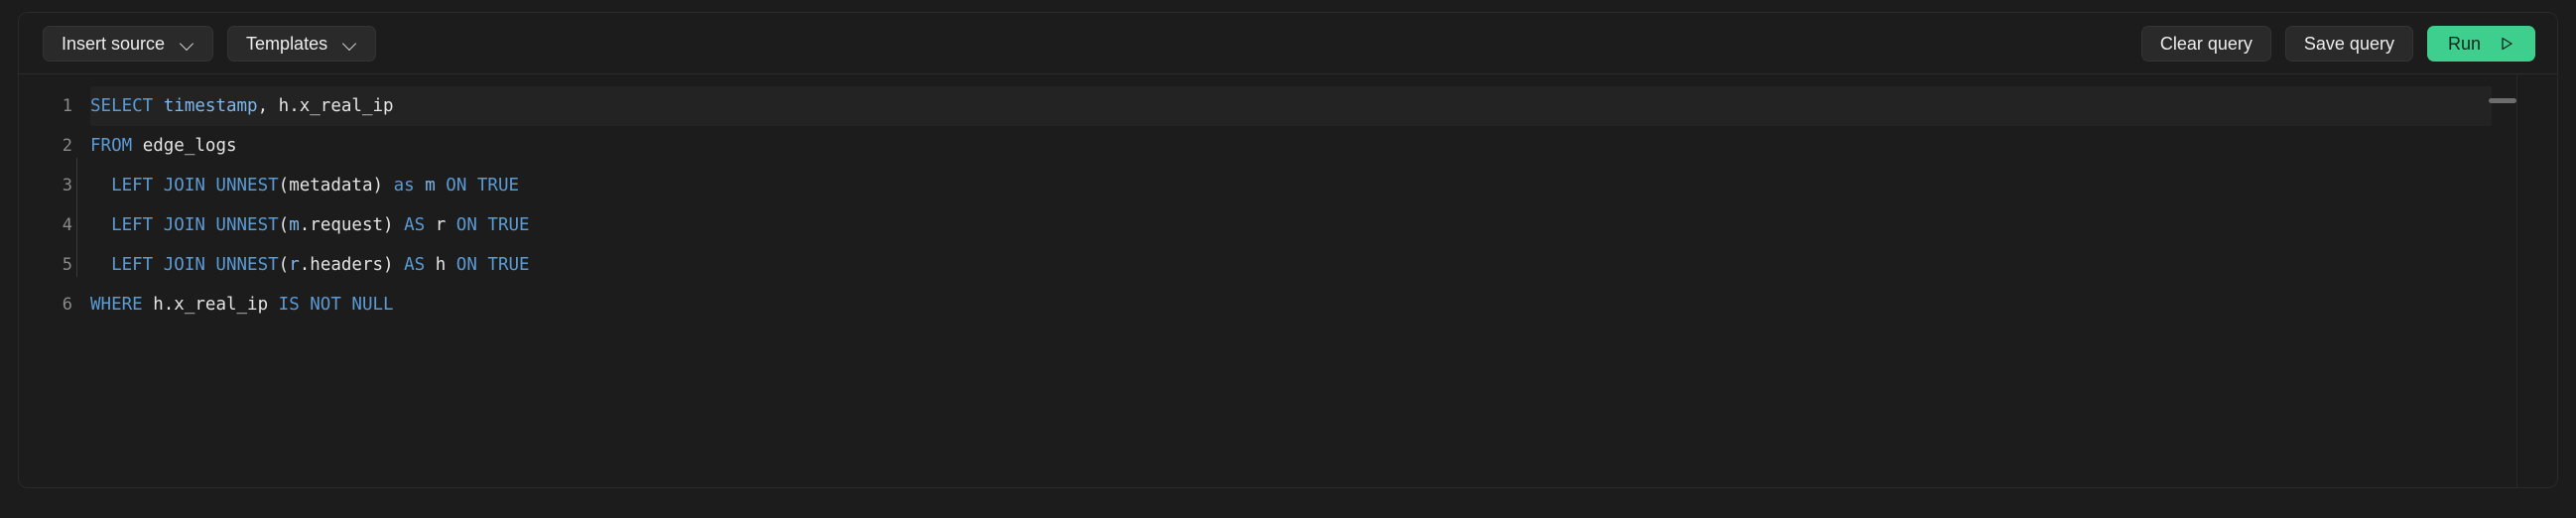 The image size is (2576, 518). I want to click on code-line-text: FROM edge_logs, so click(164, 146).